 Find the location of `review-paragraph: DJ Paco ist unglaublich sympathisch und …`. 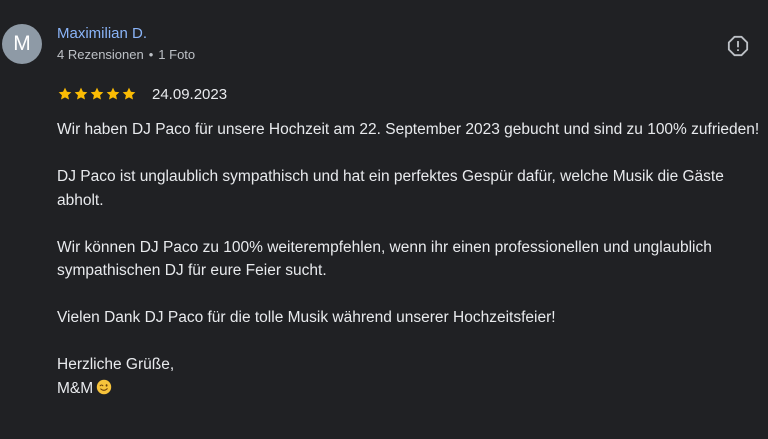

review-paragraph: DJ Paco ist unglaublich sympathisch und … is located at coordinates (390, 188).